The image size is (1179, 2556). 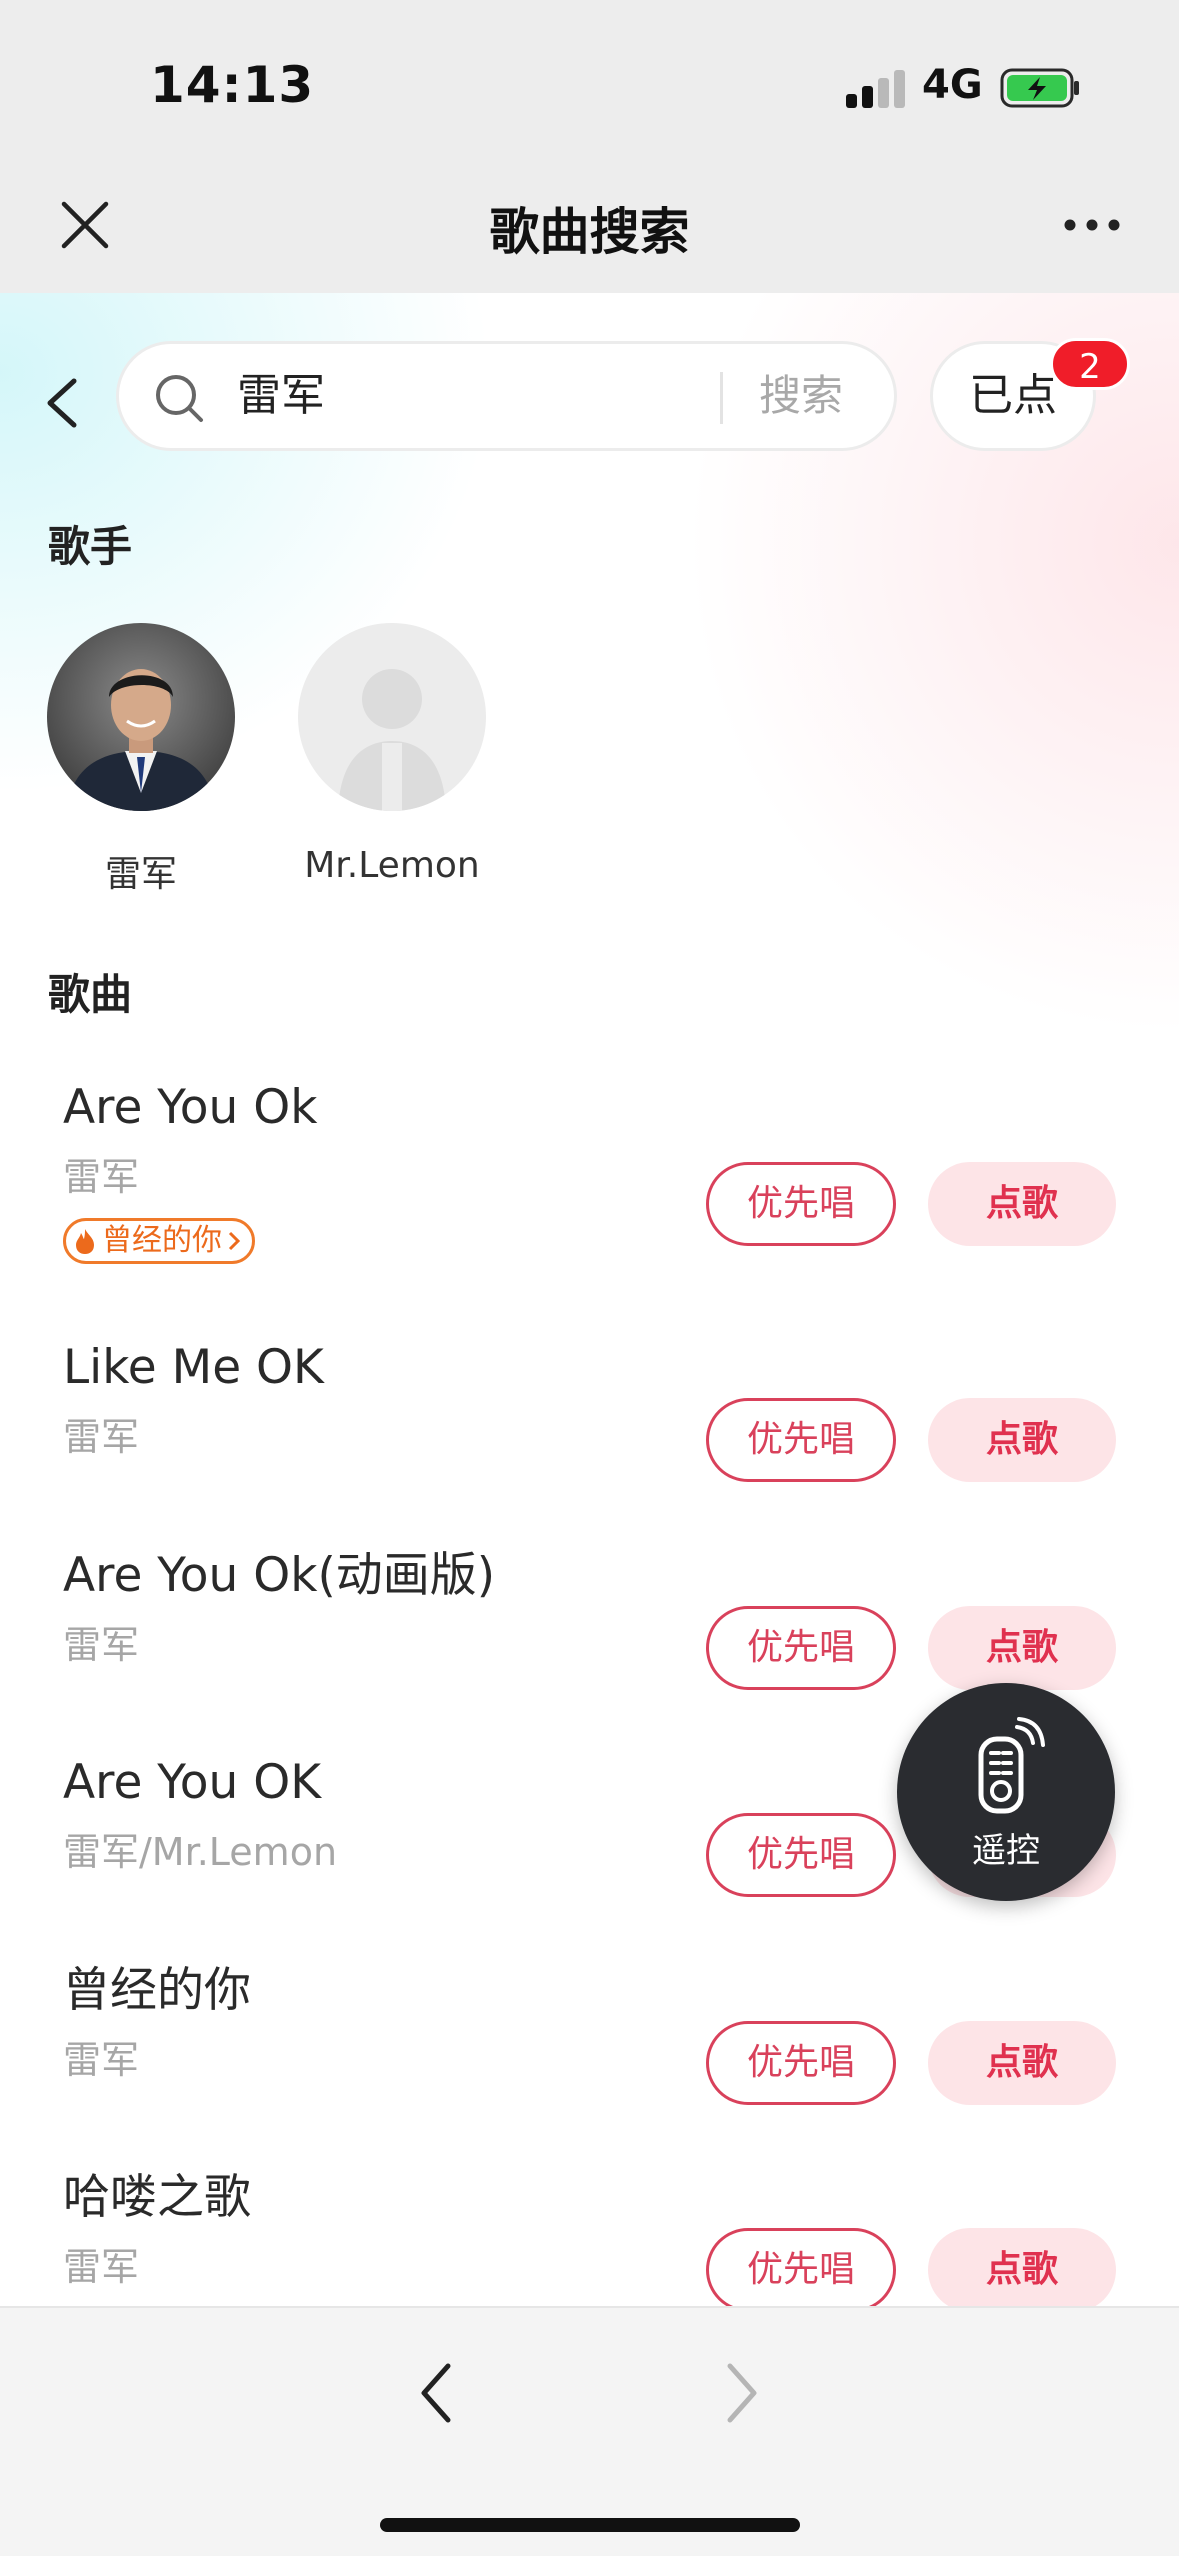 What do you see at coordinates (157, 2197) in the screenshot?
I see `song-title: 哈喽之歌` at bounding box center [157, 2197].